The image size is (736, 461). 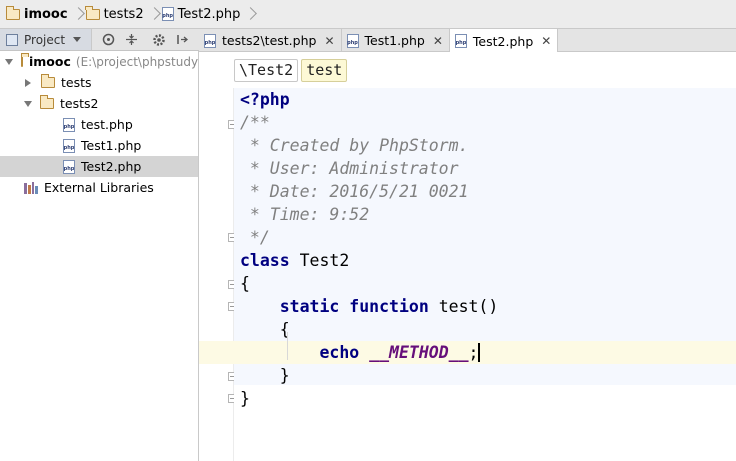 What do you see at coordinates (485, 145) in the screenshot?
I see `code-line-3: * Created by PhpStorm.` at bounding box center [485, 145].